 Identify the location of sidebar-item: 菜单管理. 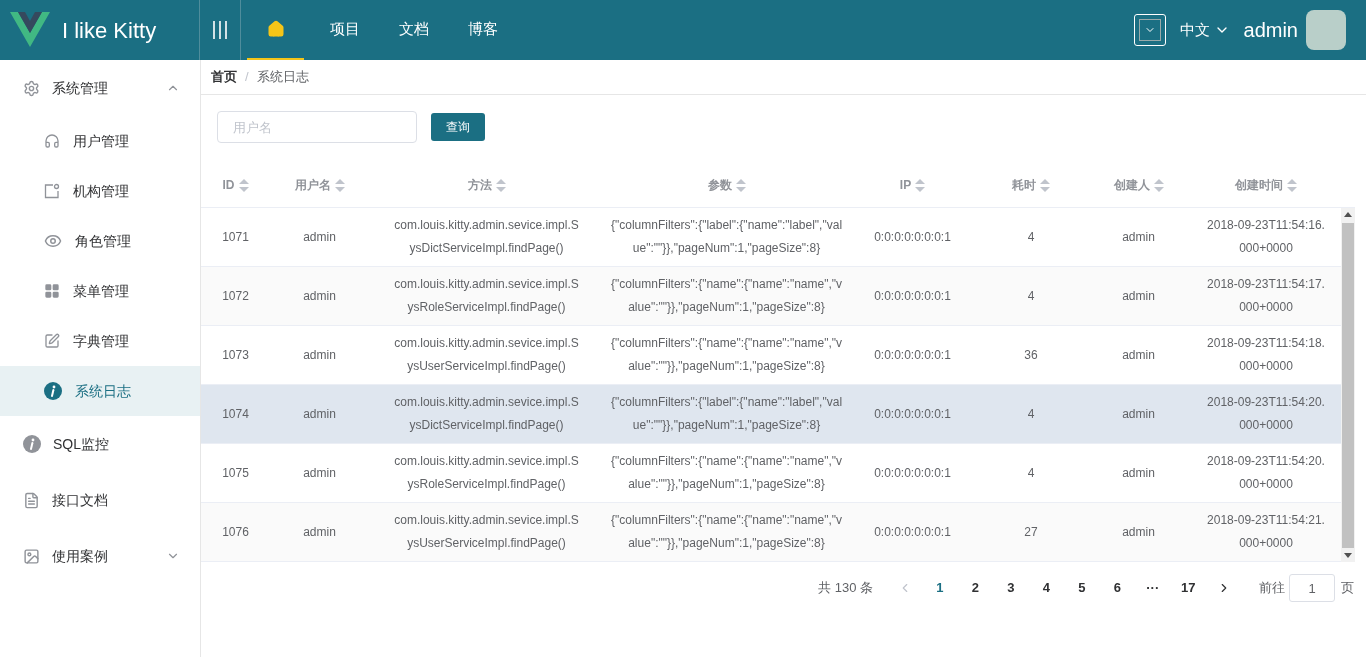
(100, 291).